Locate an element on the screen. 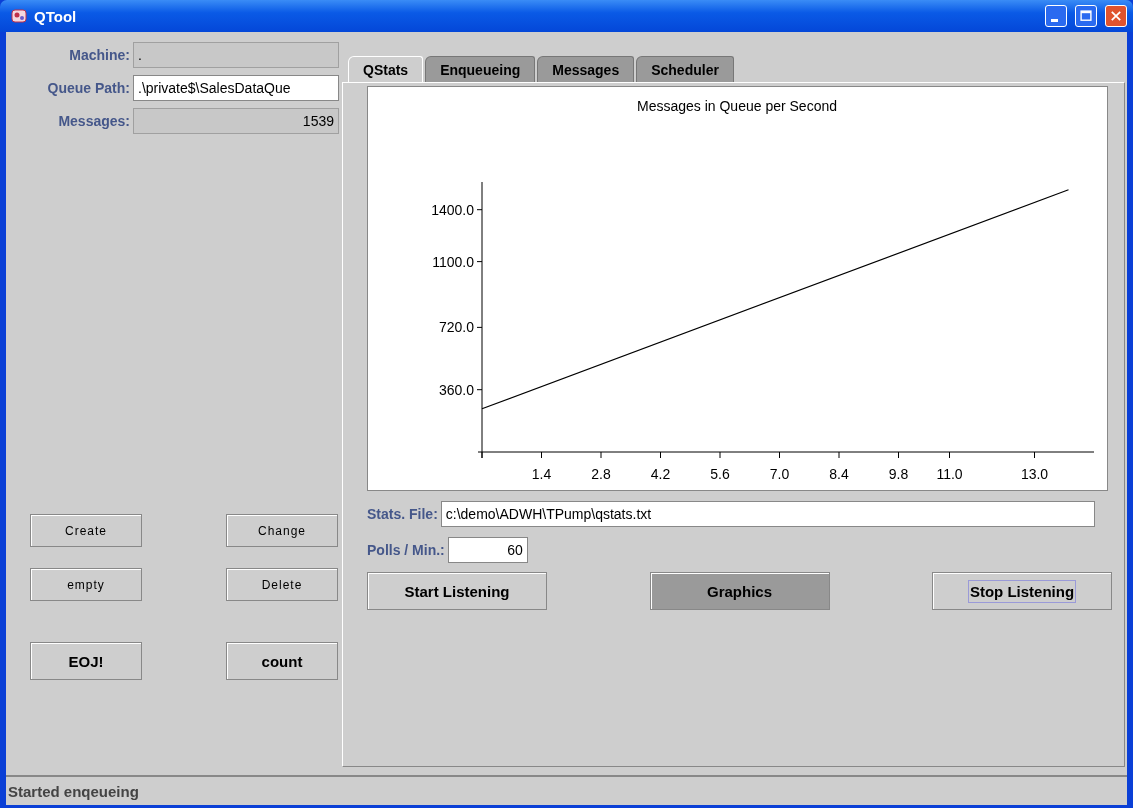 This screenshot has height=810, width=1133. y-tick-label: 1100.0 is located at coordinates (453, 261).